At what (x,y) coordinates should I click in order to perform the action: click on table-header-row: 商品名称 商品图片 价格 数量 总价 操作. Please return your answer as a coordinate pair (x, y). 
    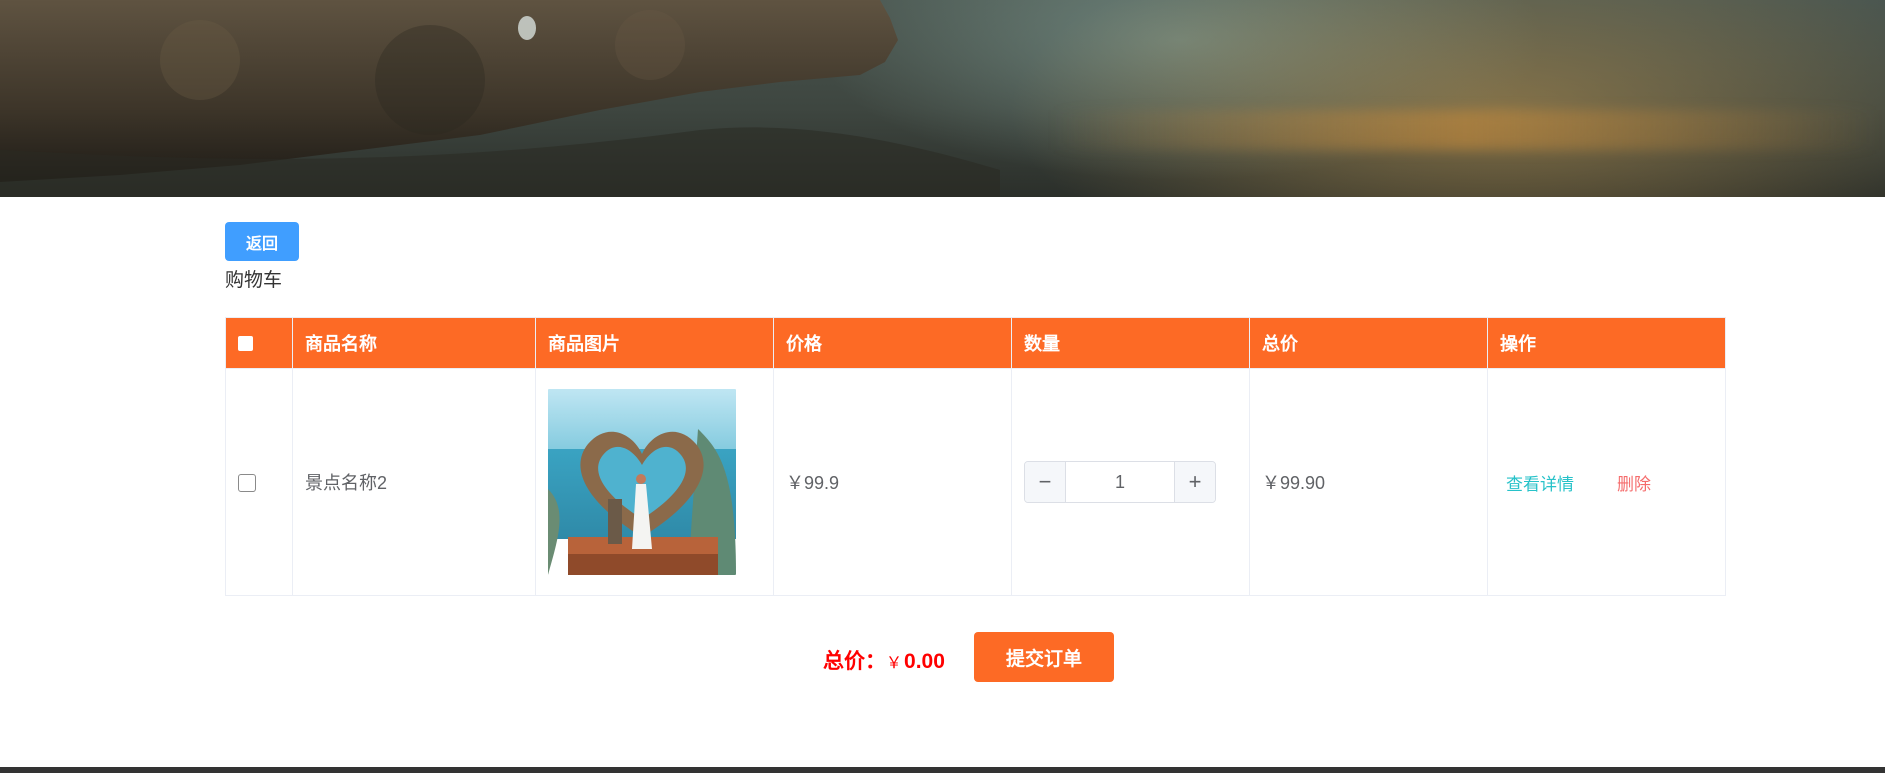
    Looking at the image, I should click on (975, 343).